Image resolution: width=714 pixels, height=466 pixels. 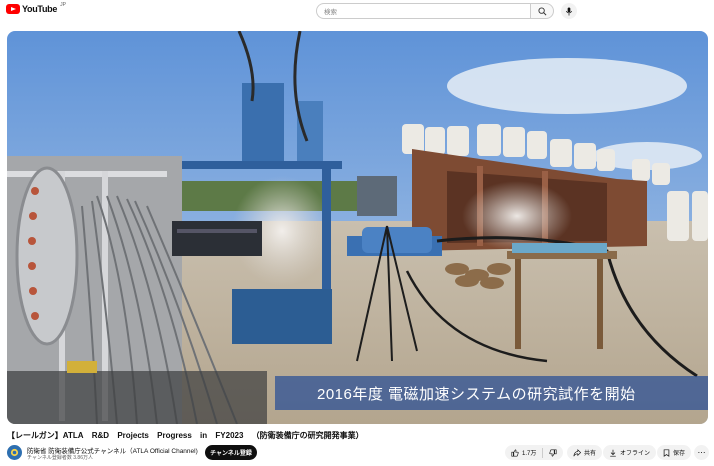 What do you see at coordinates (635, 454) in the screenshot?
I see `offline-label: オフライン` at bounding box center [635, 454].